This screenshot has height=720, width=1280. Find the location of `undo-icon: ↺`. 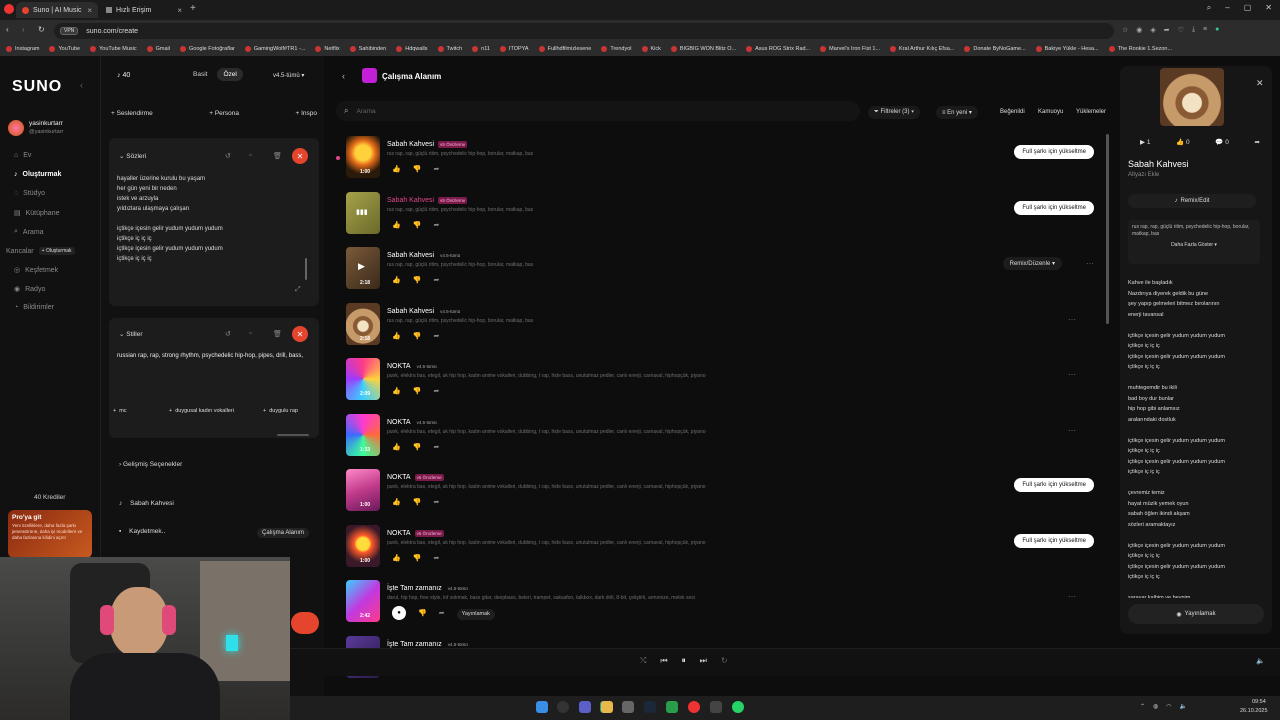

undo-icon: ↺ is located at coordinates (228, 156).